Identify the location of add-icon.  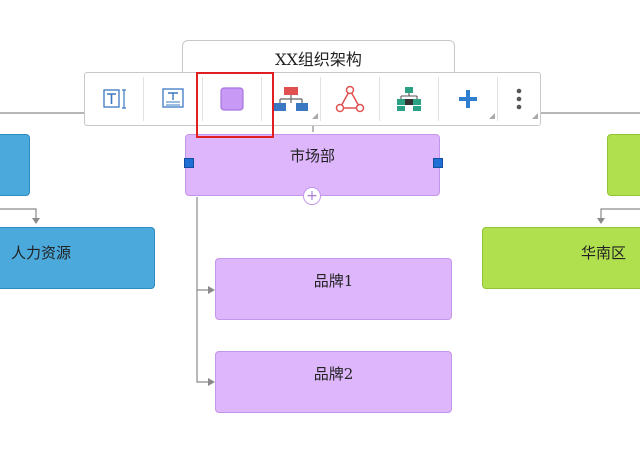
(468, 99).